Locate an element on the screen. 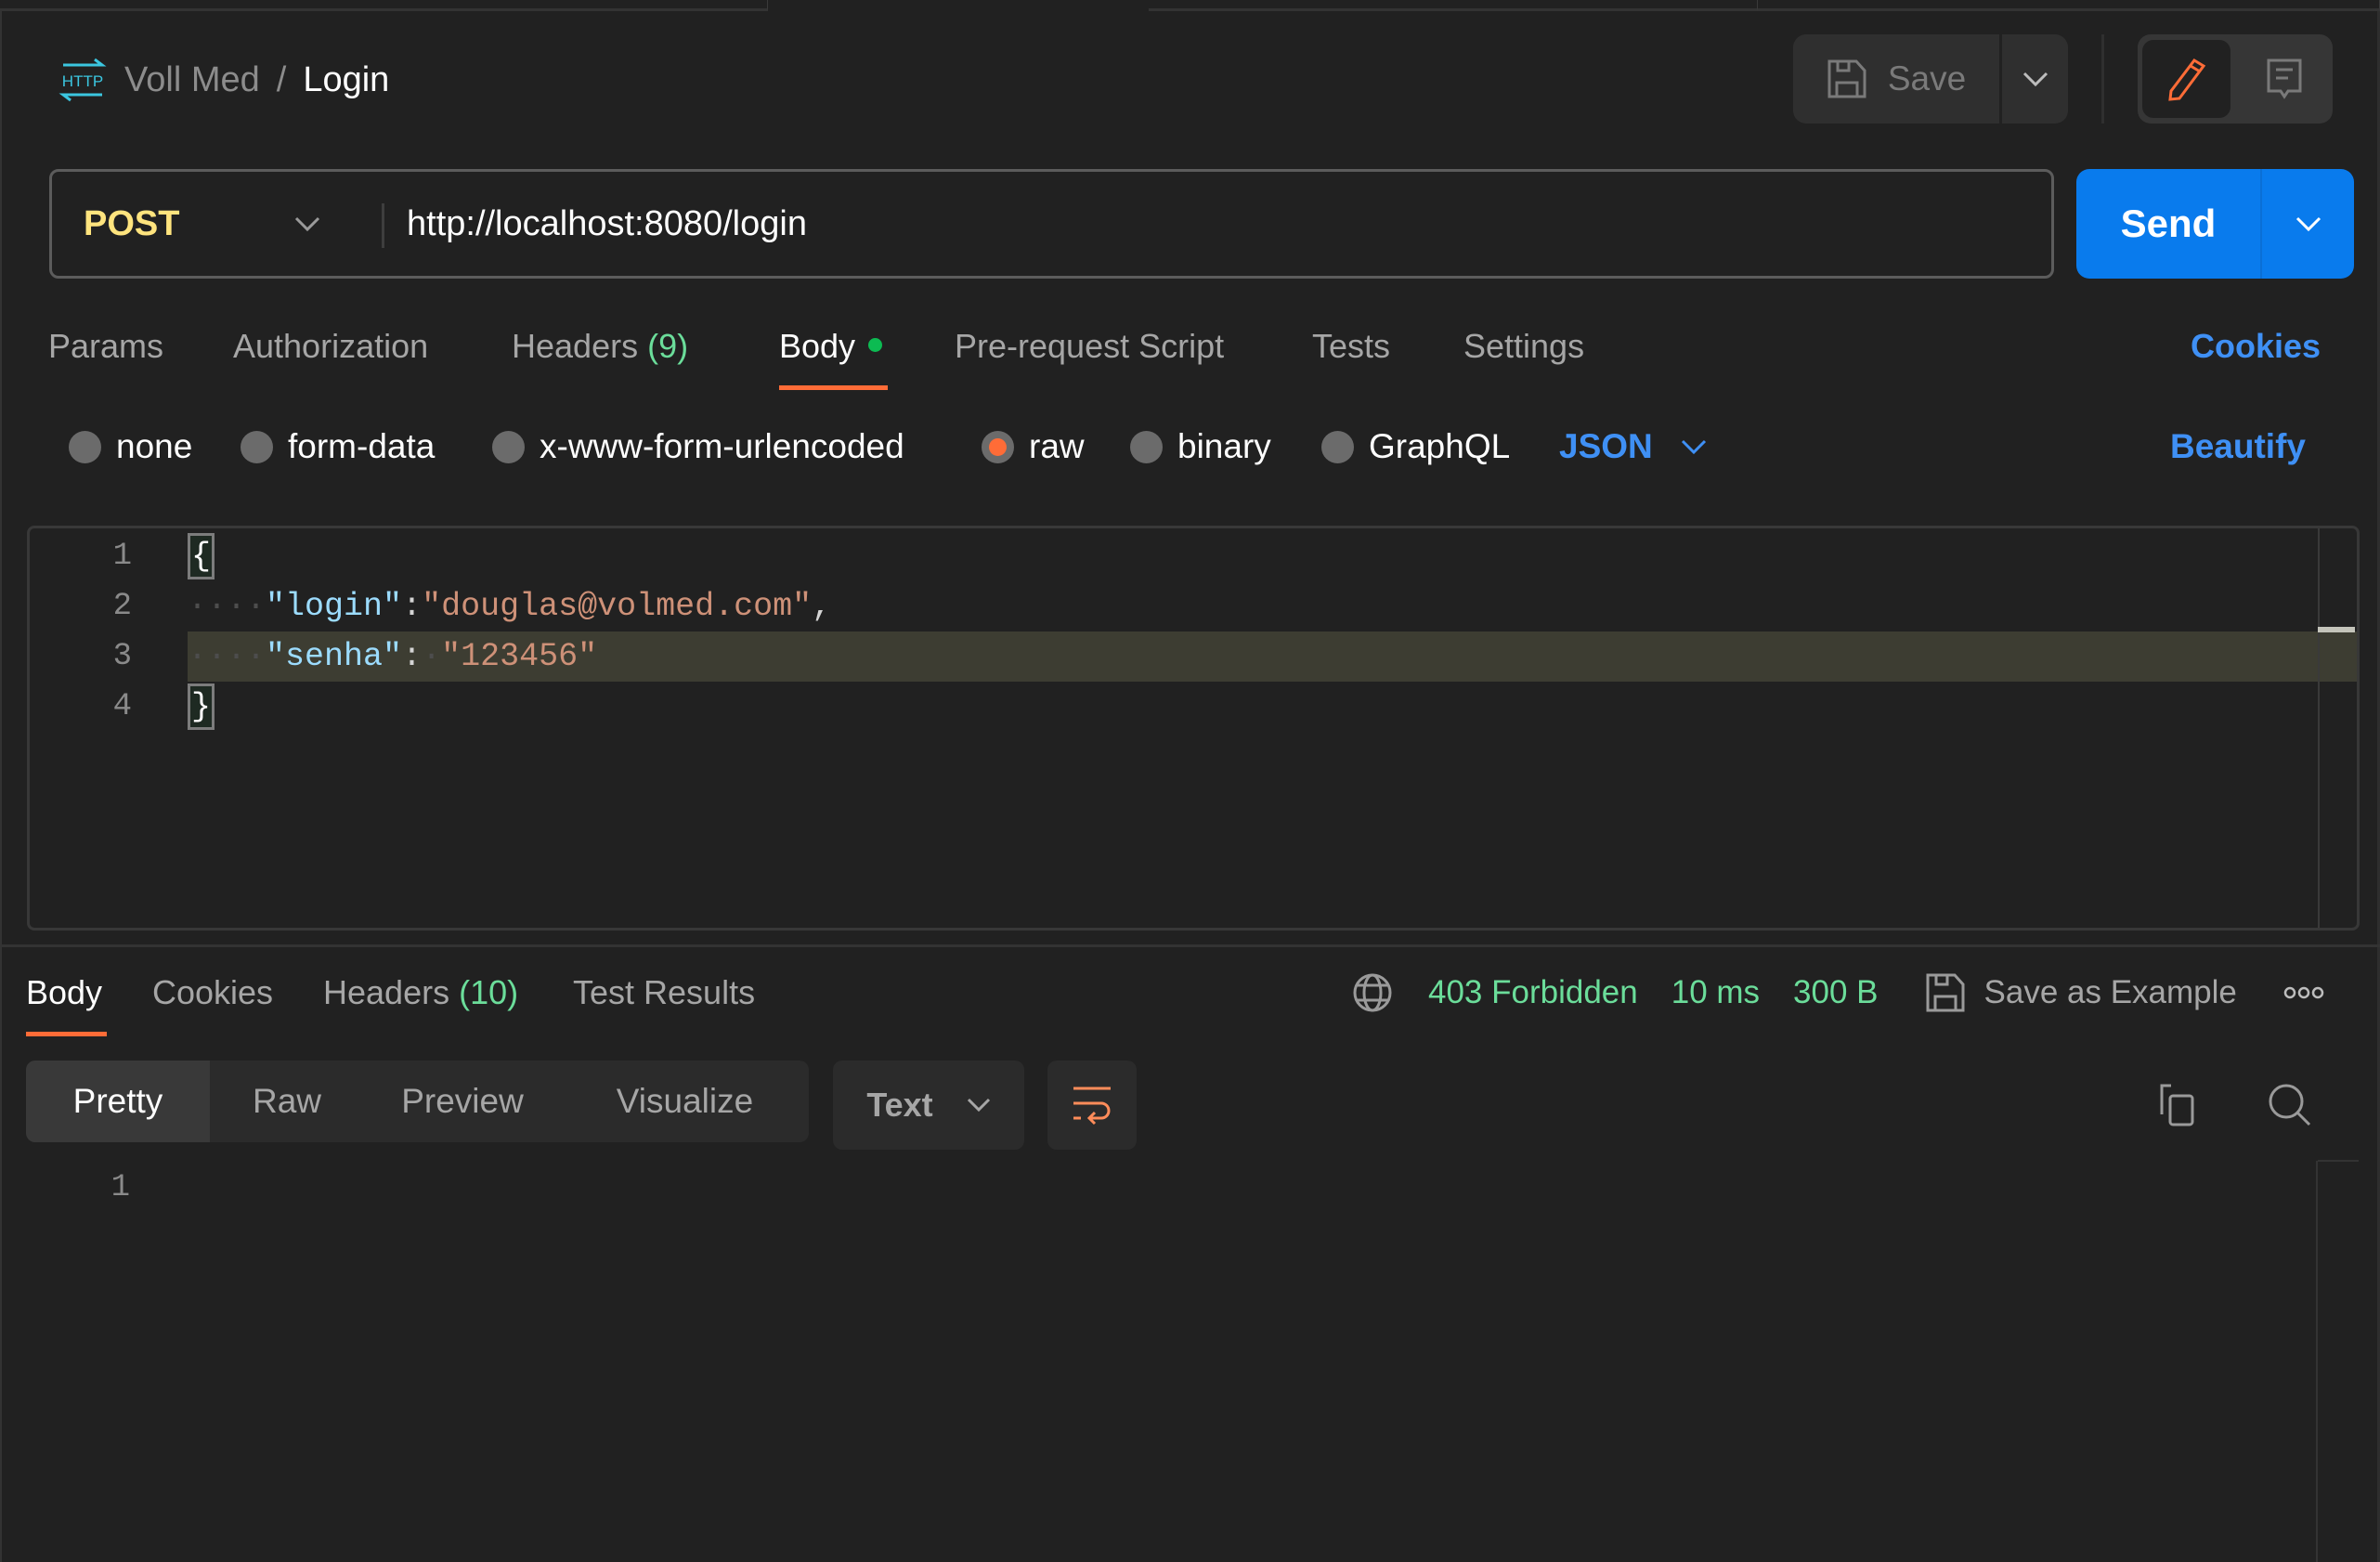 Image resolution: width=2380 pixels, height=1562 pixels. json-key: "senha" is located at coordinates (334, 656).